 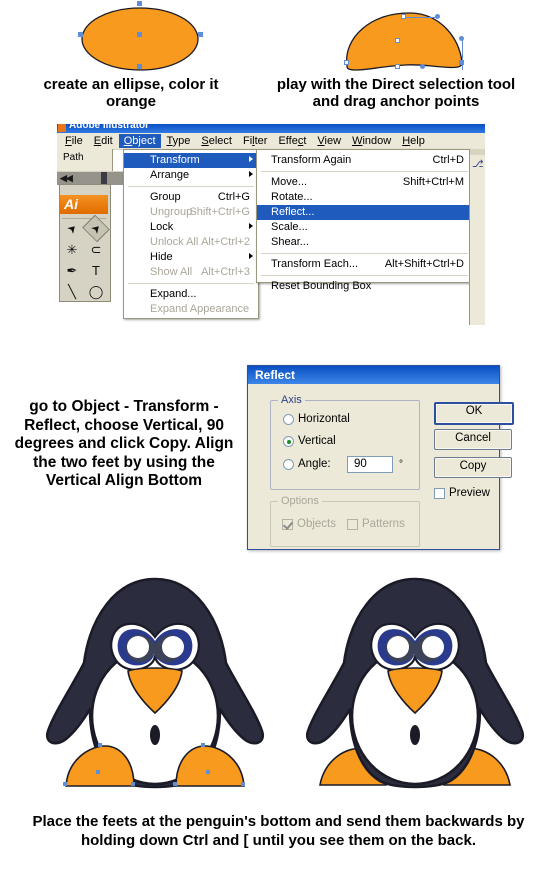 I want to click on cancel-button-label: Cancel, so click(x=473, y=438).